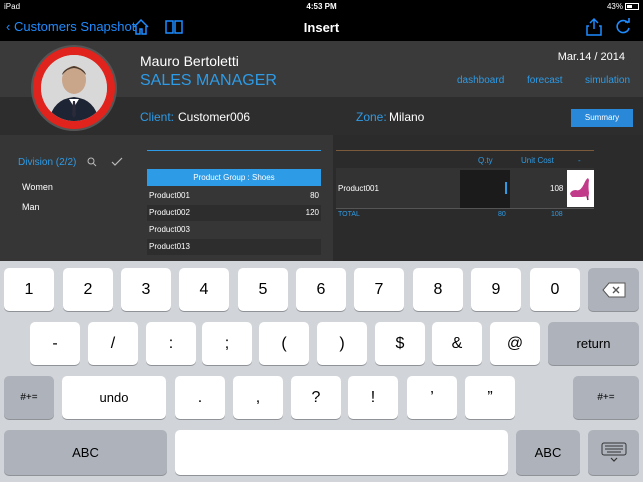 Image resolution: width=643 pixels, height=482 pixels. I want to click on key-hyphen: -, so click(55, 343).